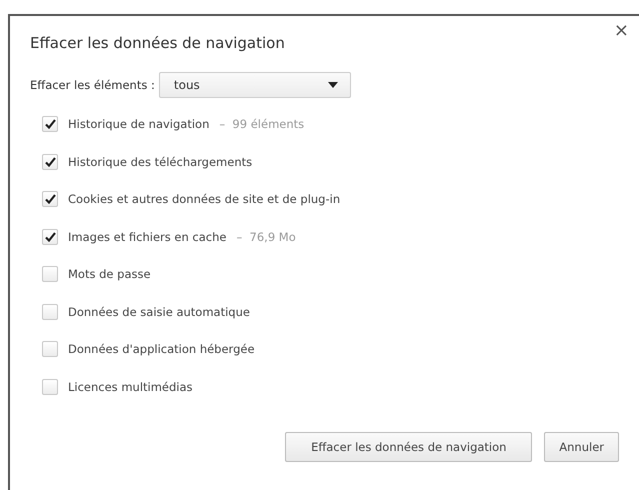 Image resolution: width=639 pixels, height=490 pixels. What do you see at coordinates (160, 161) in the screenshot?
I see `option-label: Historique des téléchargements` at bounding box center [160, 161].